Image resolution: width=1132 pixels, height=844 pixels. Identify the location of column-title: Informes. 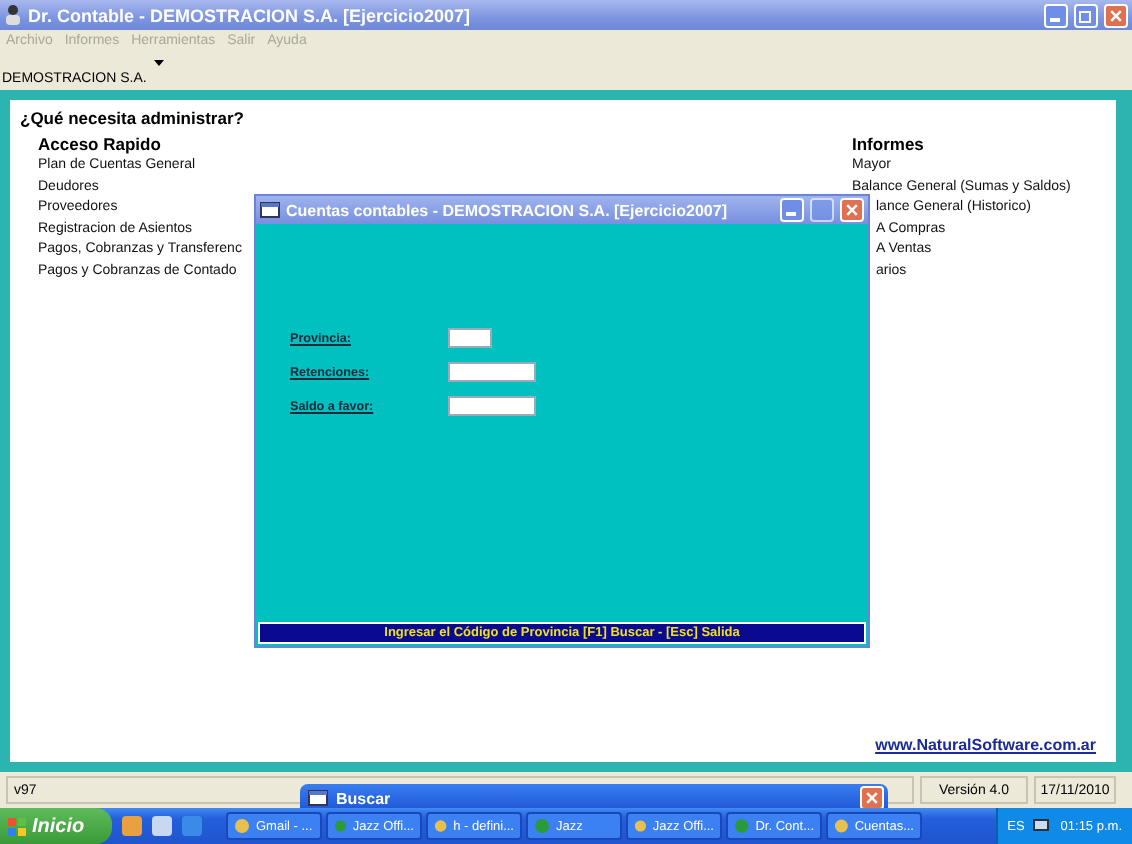
(888, 145).